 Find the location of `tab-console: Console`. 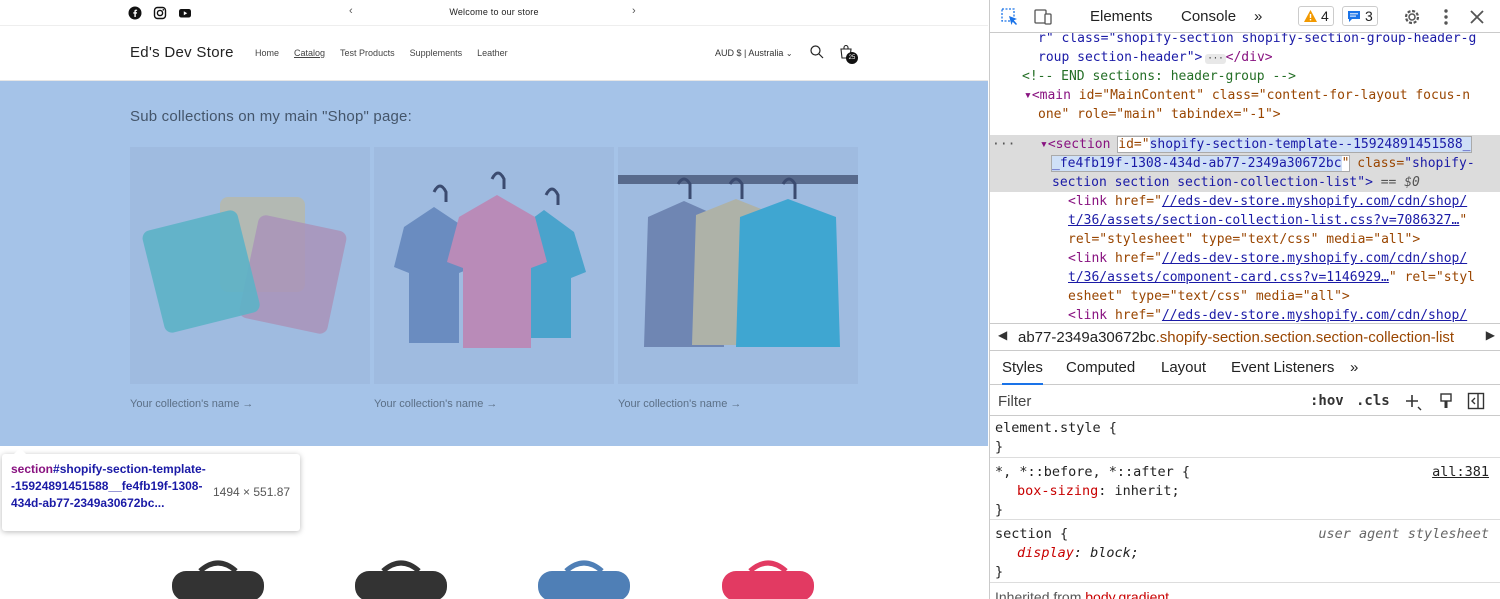

tab-console: Console is located at coordinates (1208, 16).